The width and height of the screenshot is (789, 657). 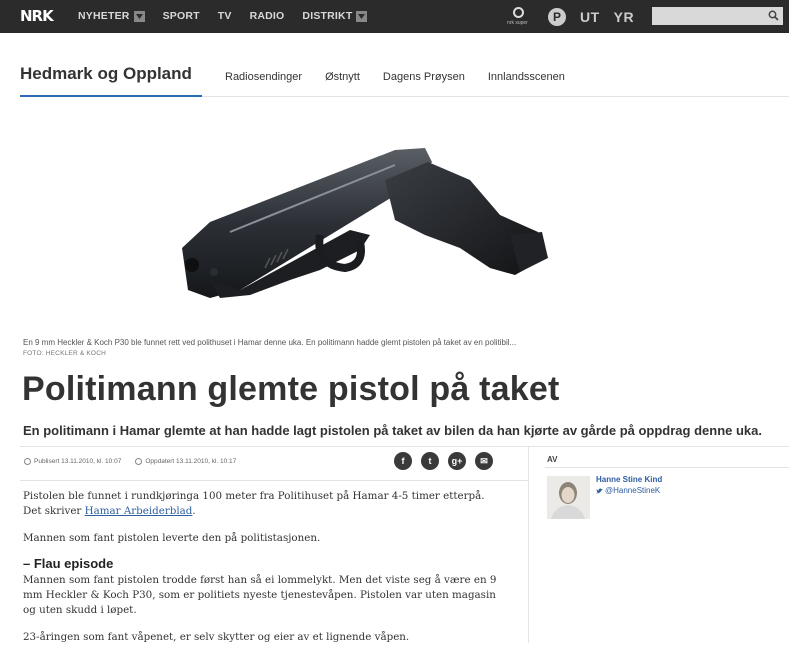 I want to click on subnav-dagens-proysen: Dagens Prøysen, so click(x=424, y=77).